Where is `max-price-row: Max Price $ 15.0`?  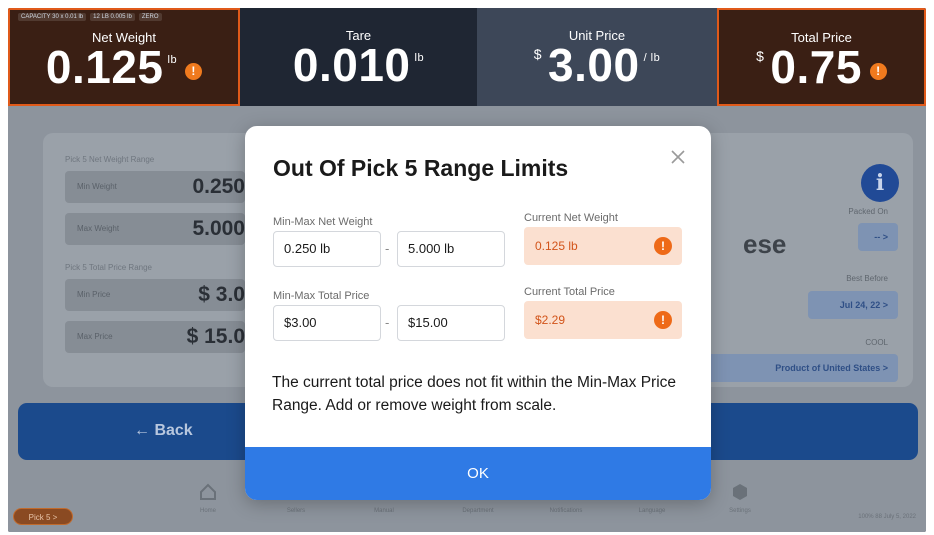
max-price-row: Max Price $ 15.0 is located at coordinates (155, 337).